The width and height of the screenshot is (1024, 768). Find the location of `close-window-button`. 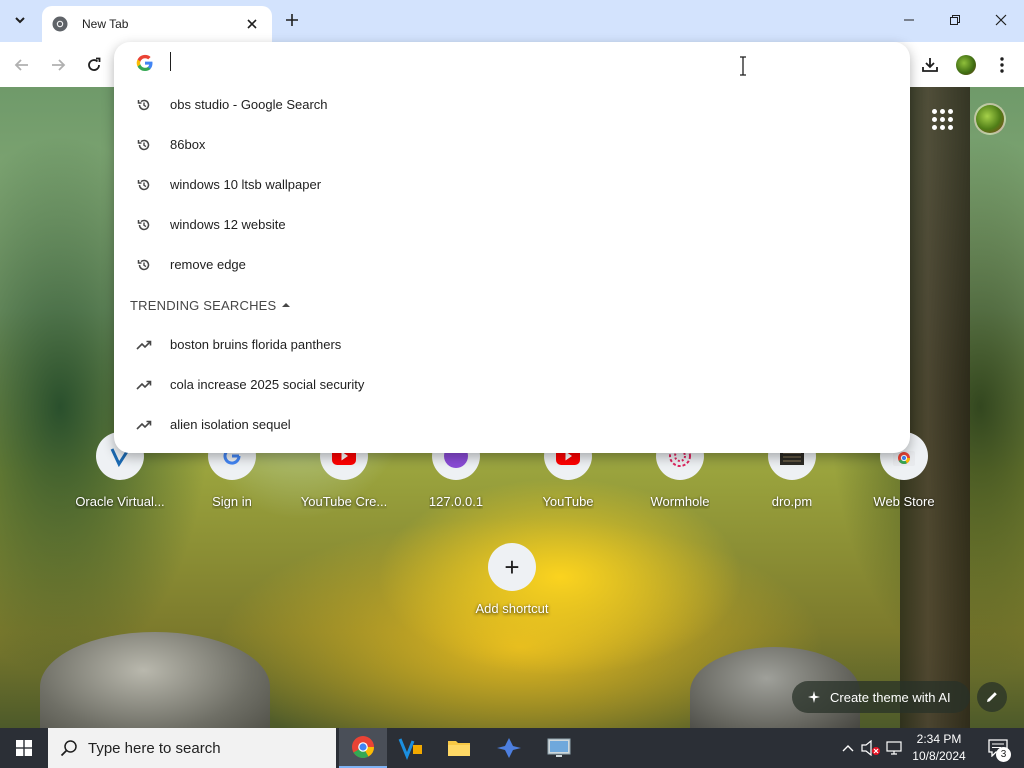

close-window-button is located at coordinates (1001, 20).